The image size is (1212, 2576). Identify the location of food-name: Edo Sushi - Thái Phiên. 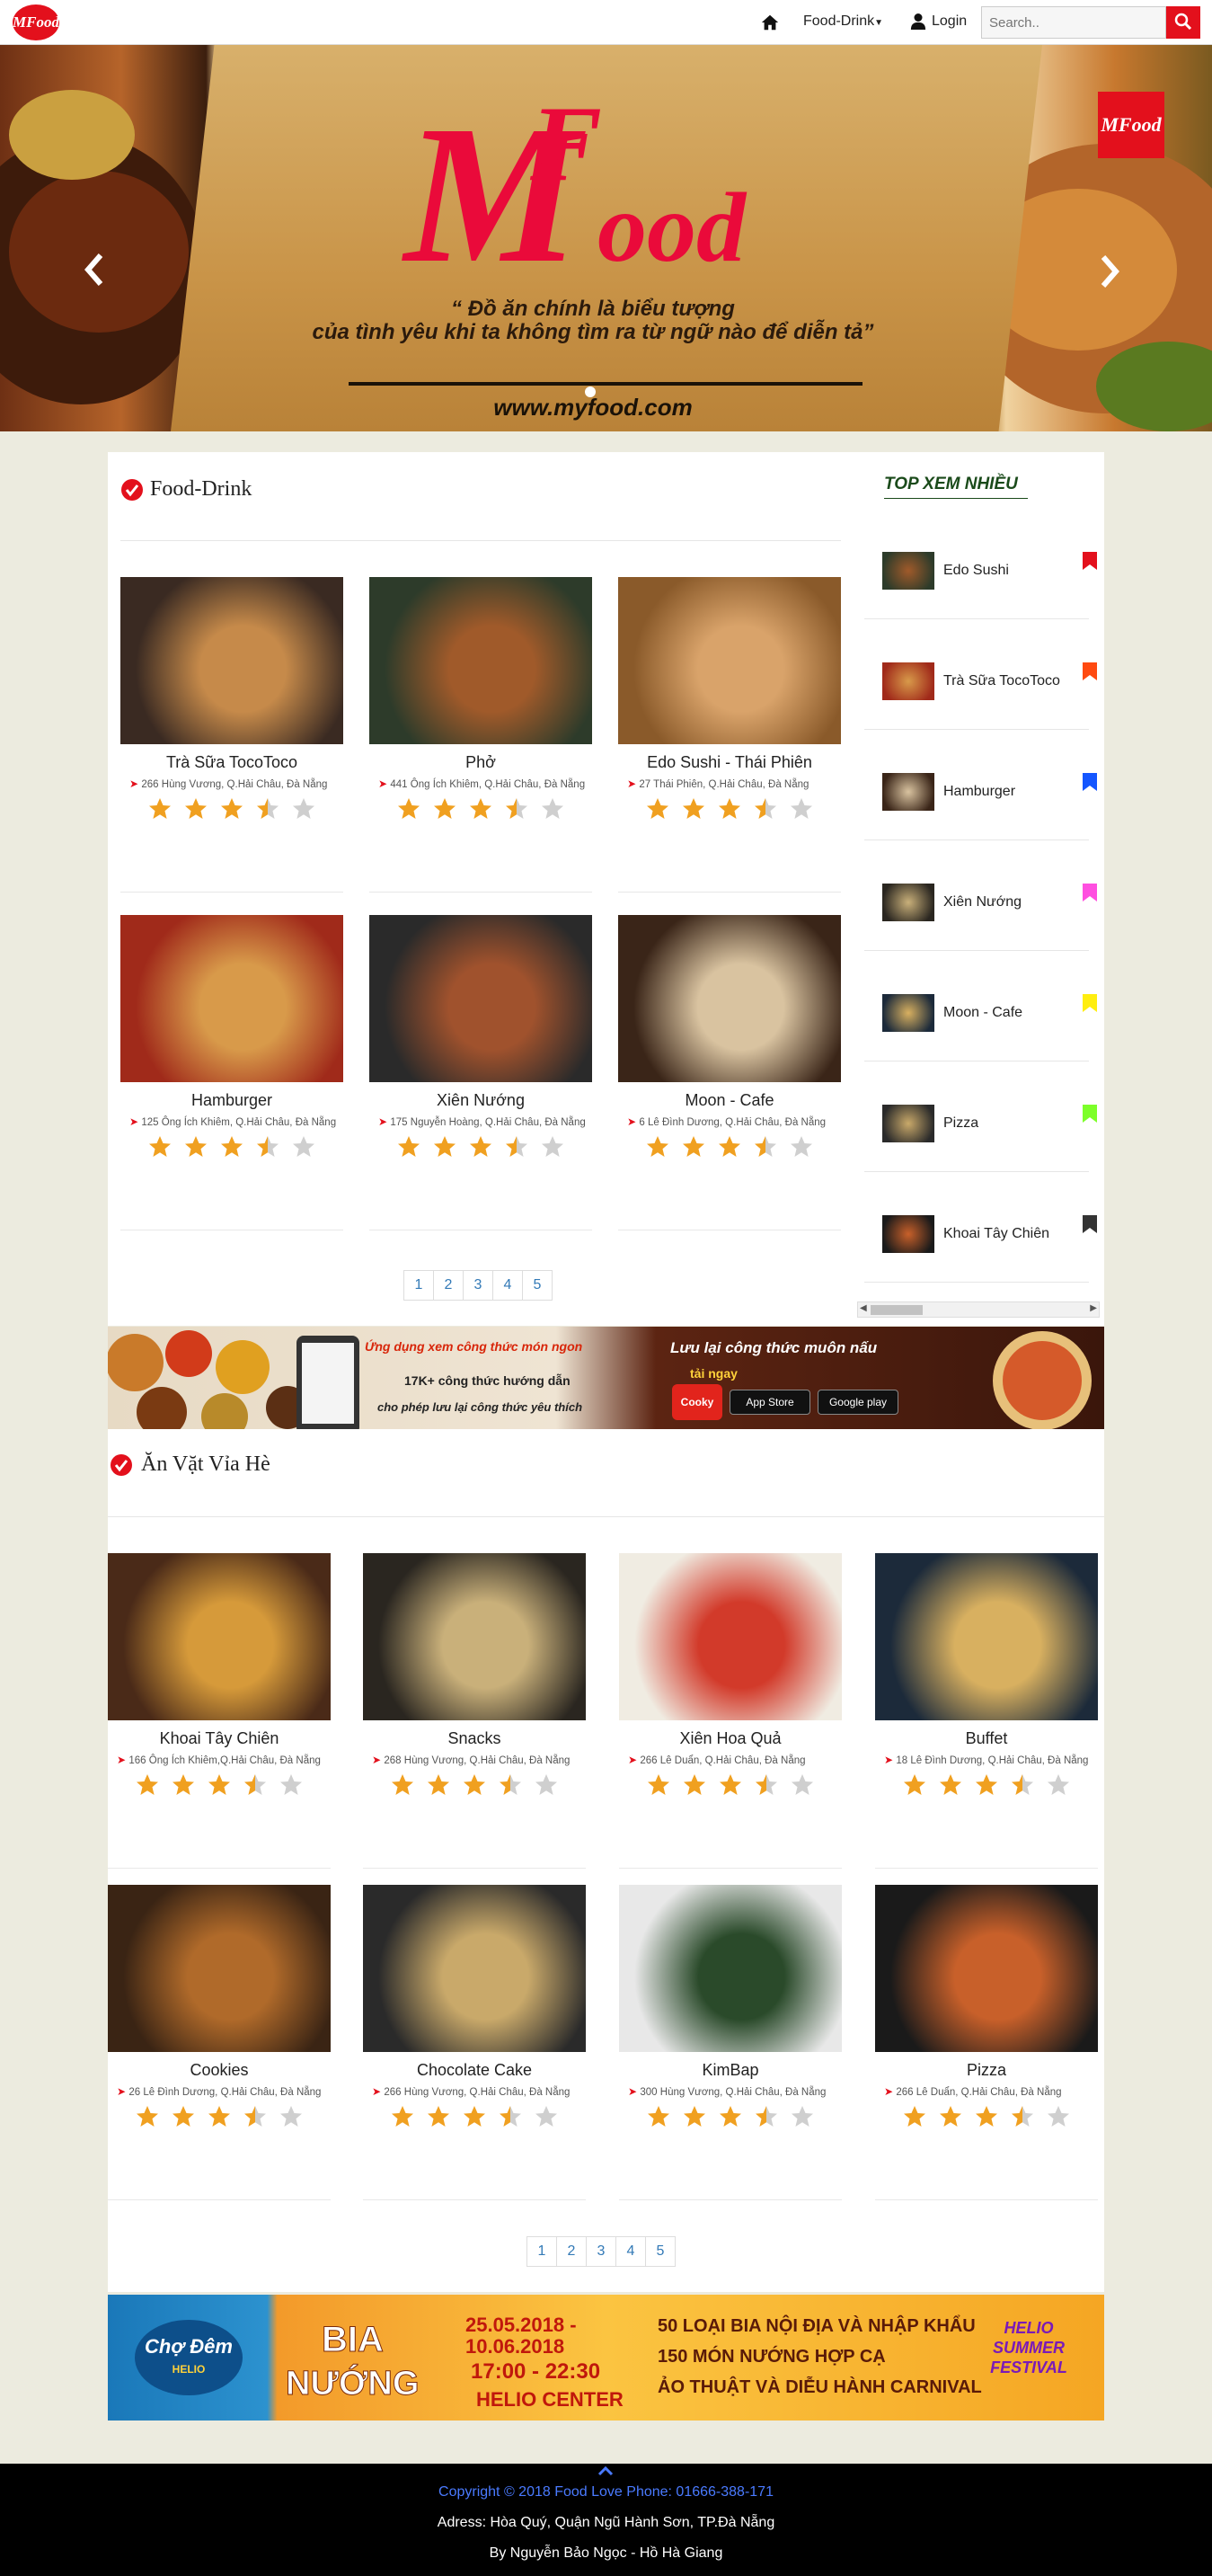
(729, 762).